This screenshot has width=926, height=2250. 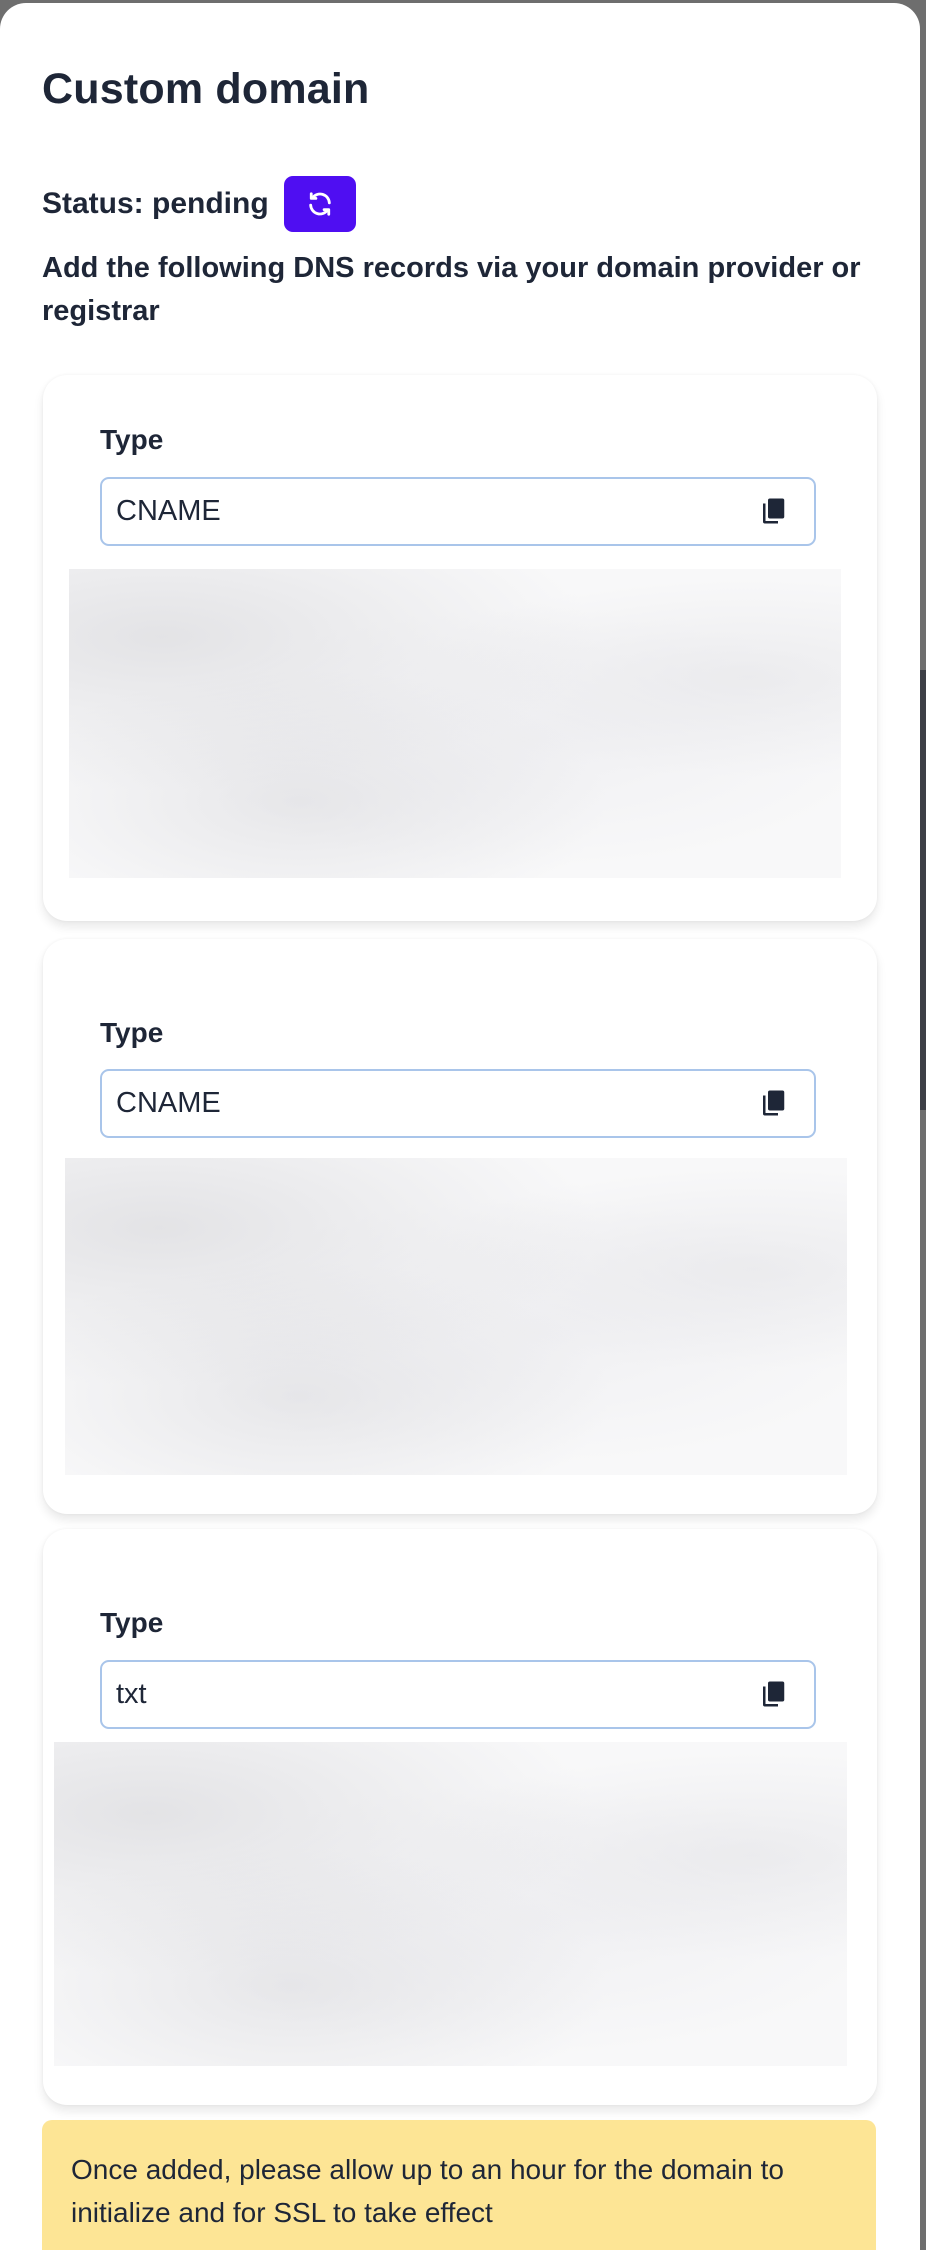 I want to click on page-title: Custom domain, so click(x=206, y=89).